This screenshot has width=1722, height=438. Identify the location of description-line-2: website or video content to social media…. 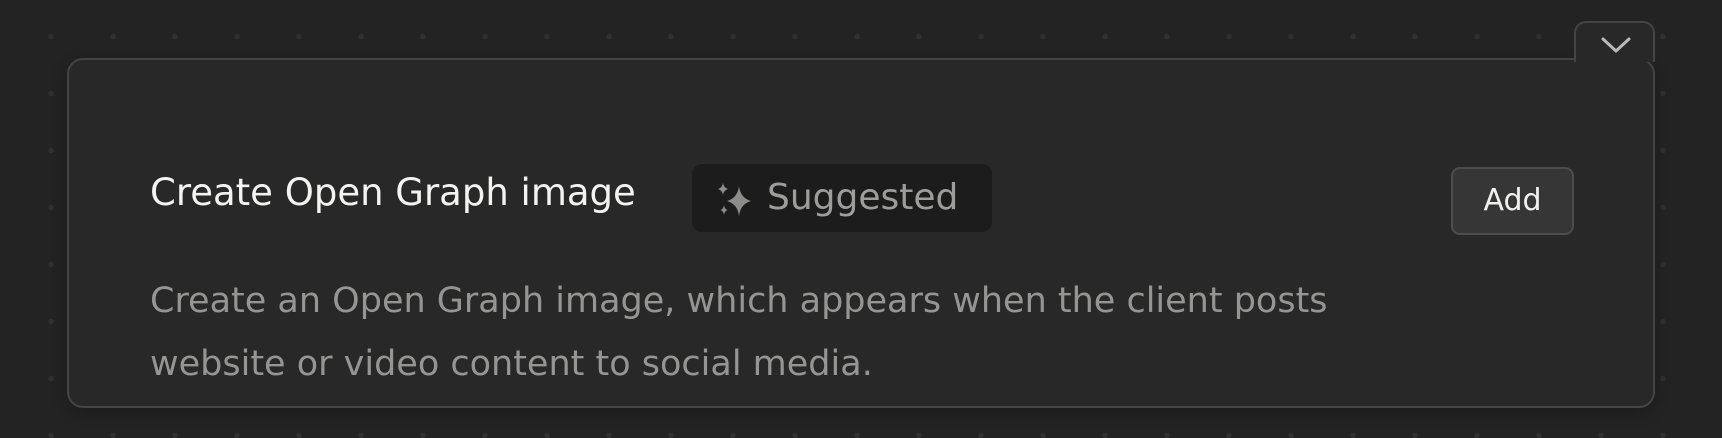
(511, 364).